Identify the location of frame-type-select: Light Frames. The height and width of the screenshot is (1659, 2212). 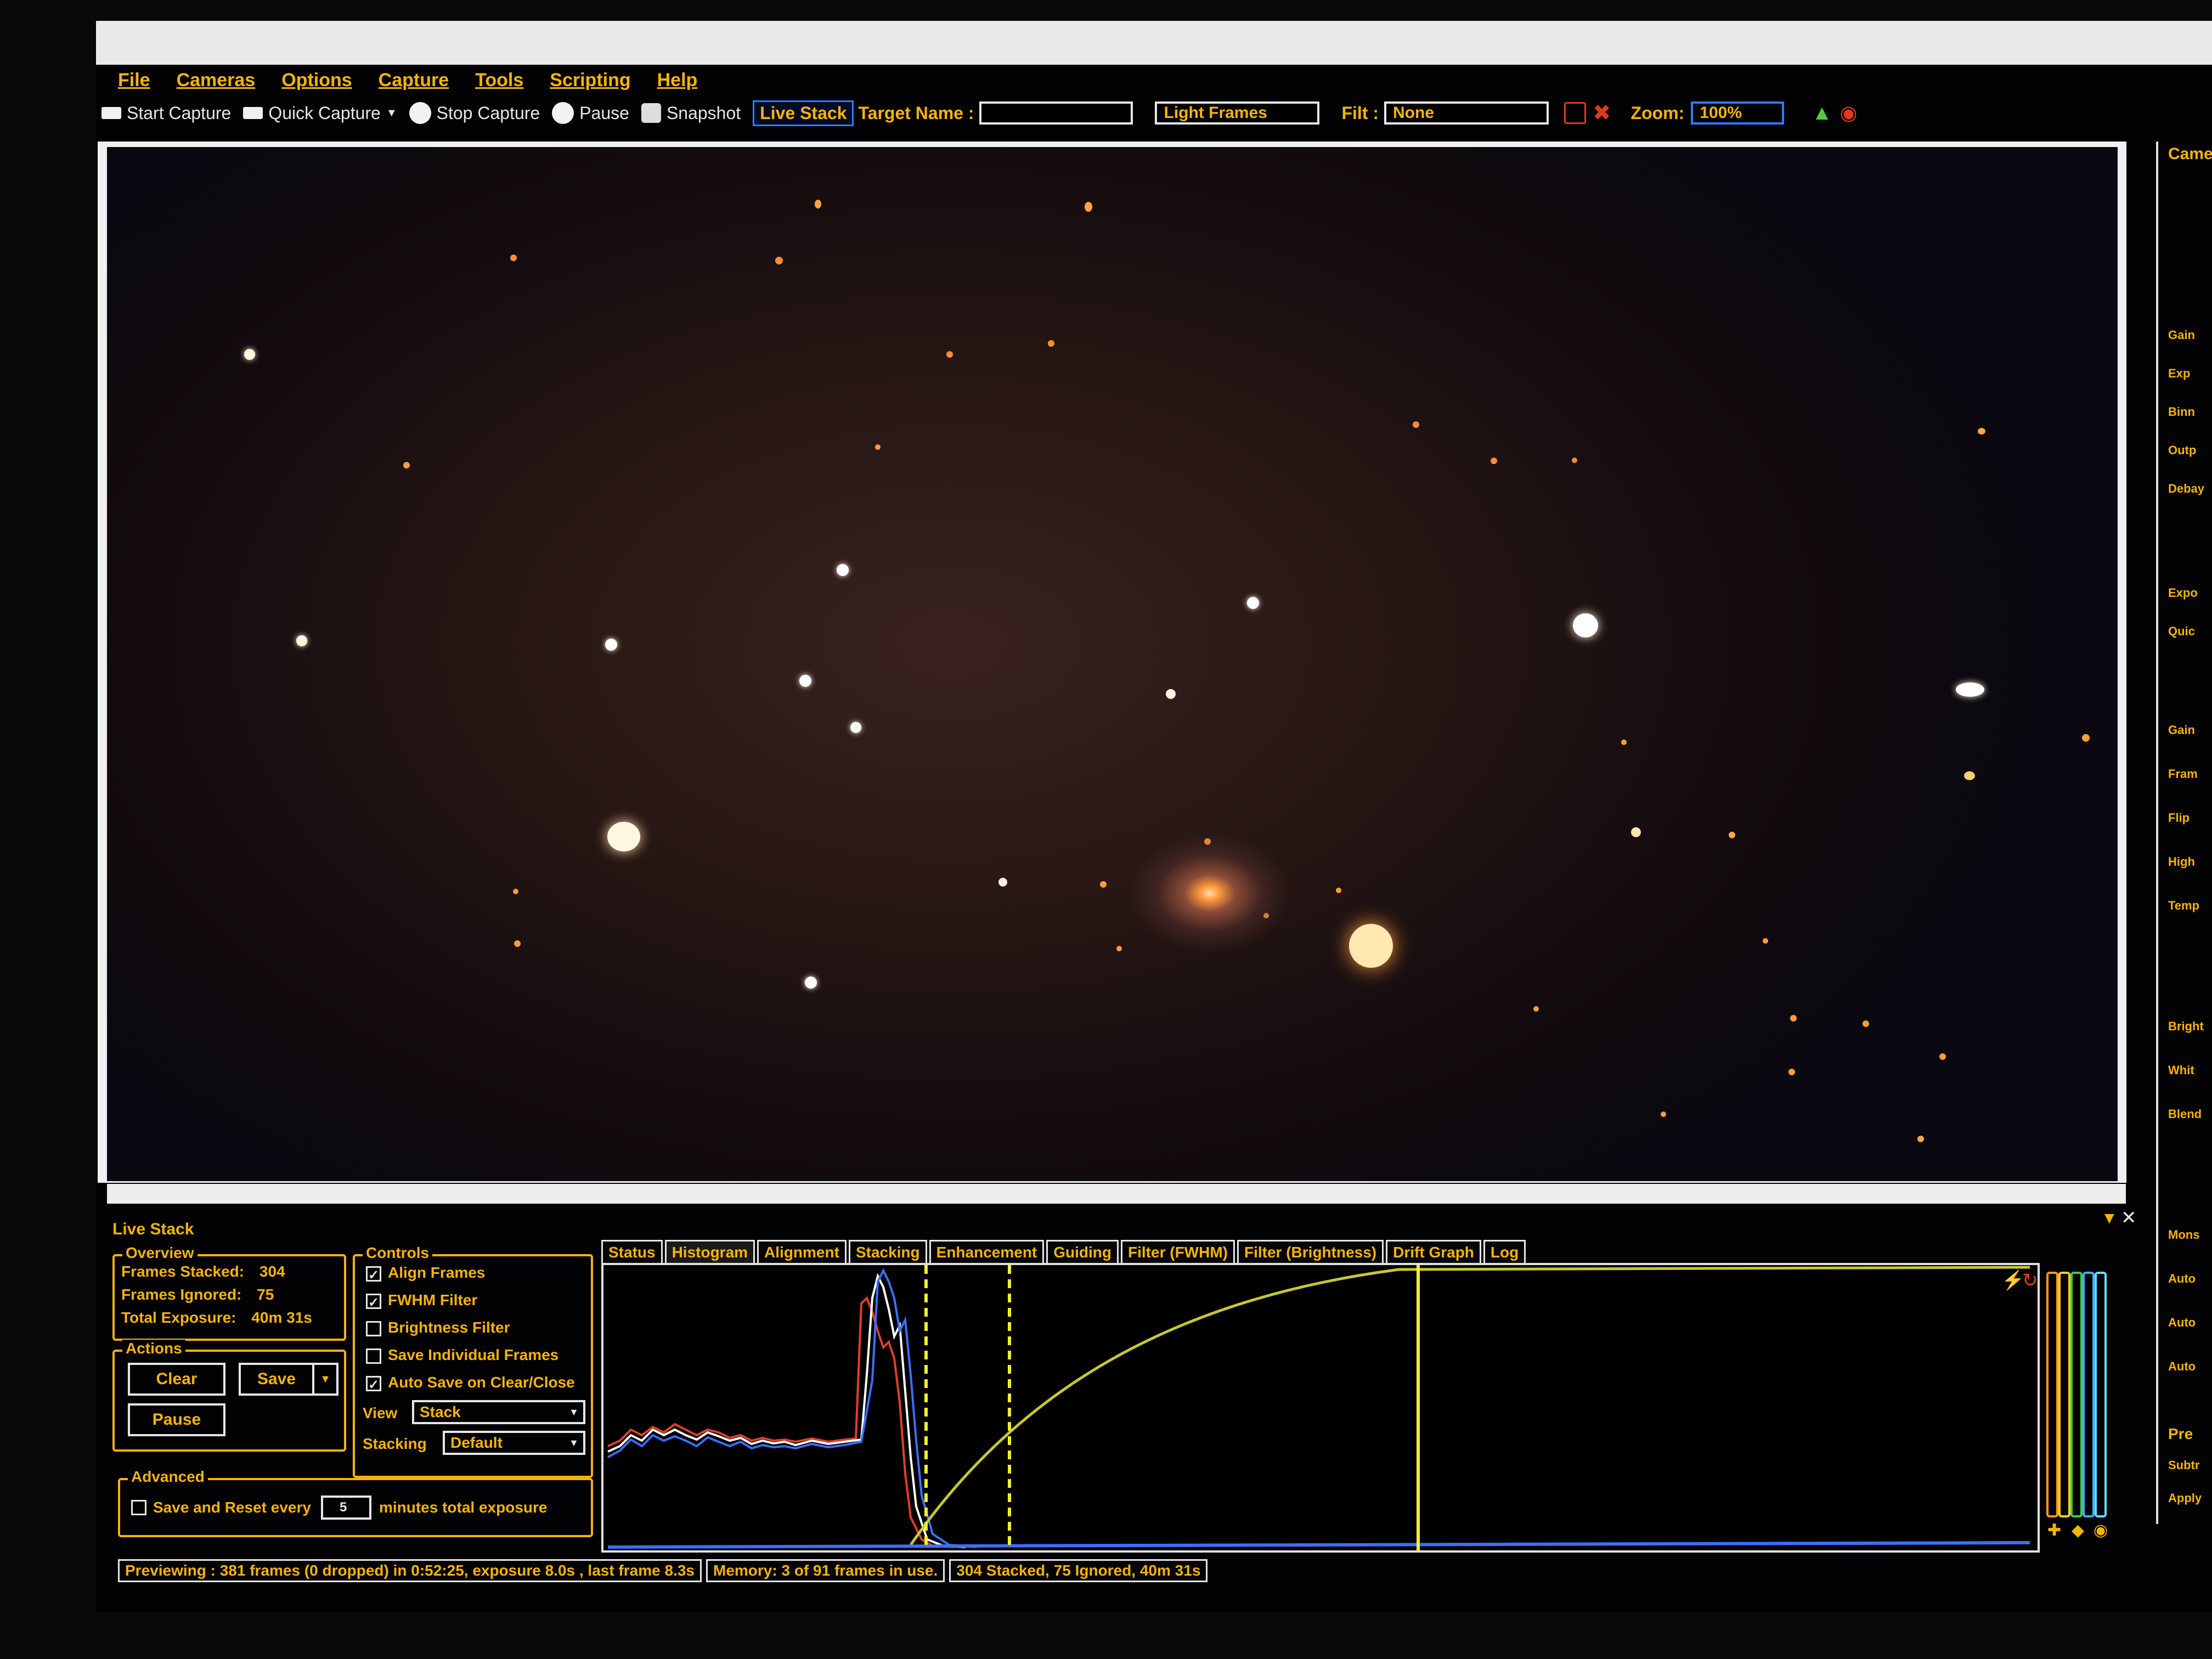
(1238, 113).